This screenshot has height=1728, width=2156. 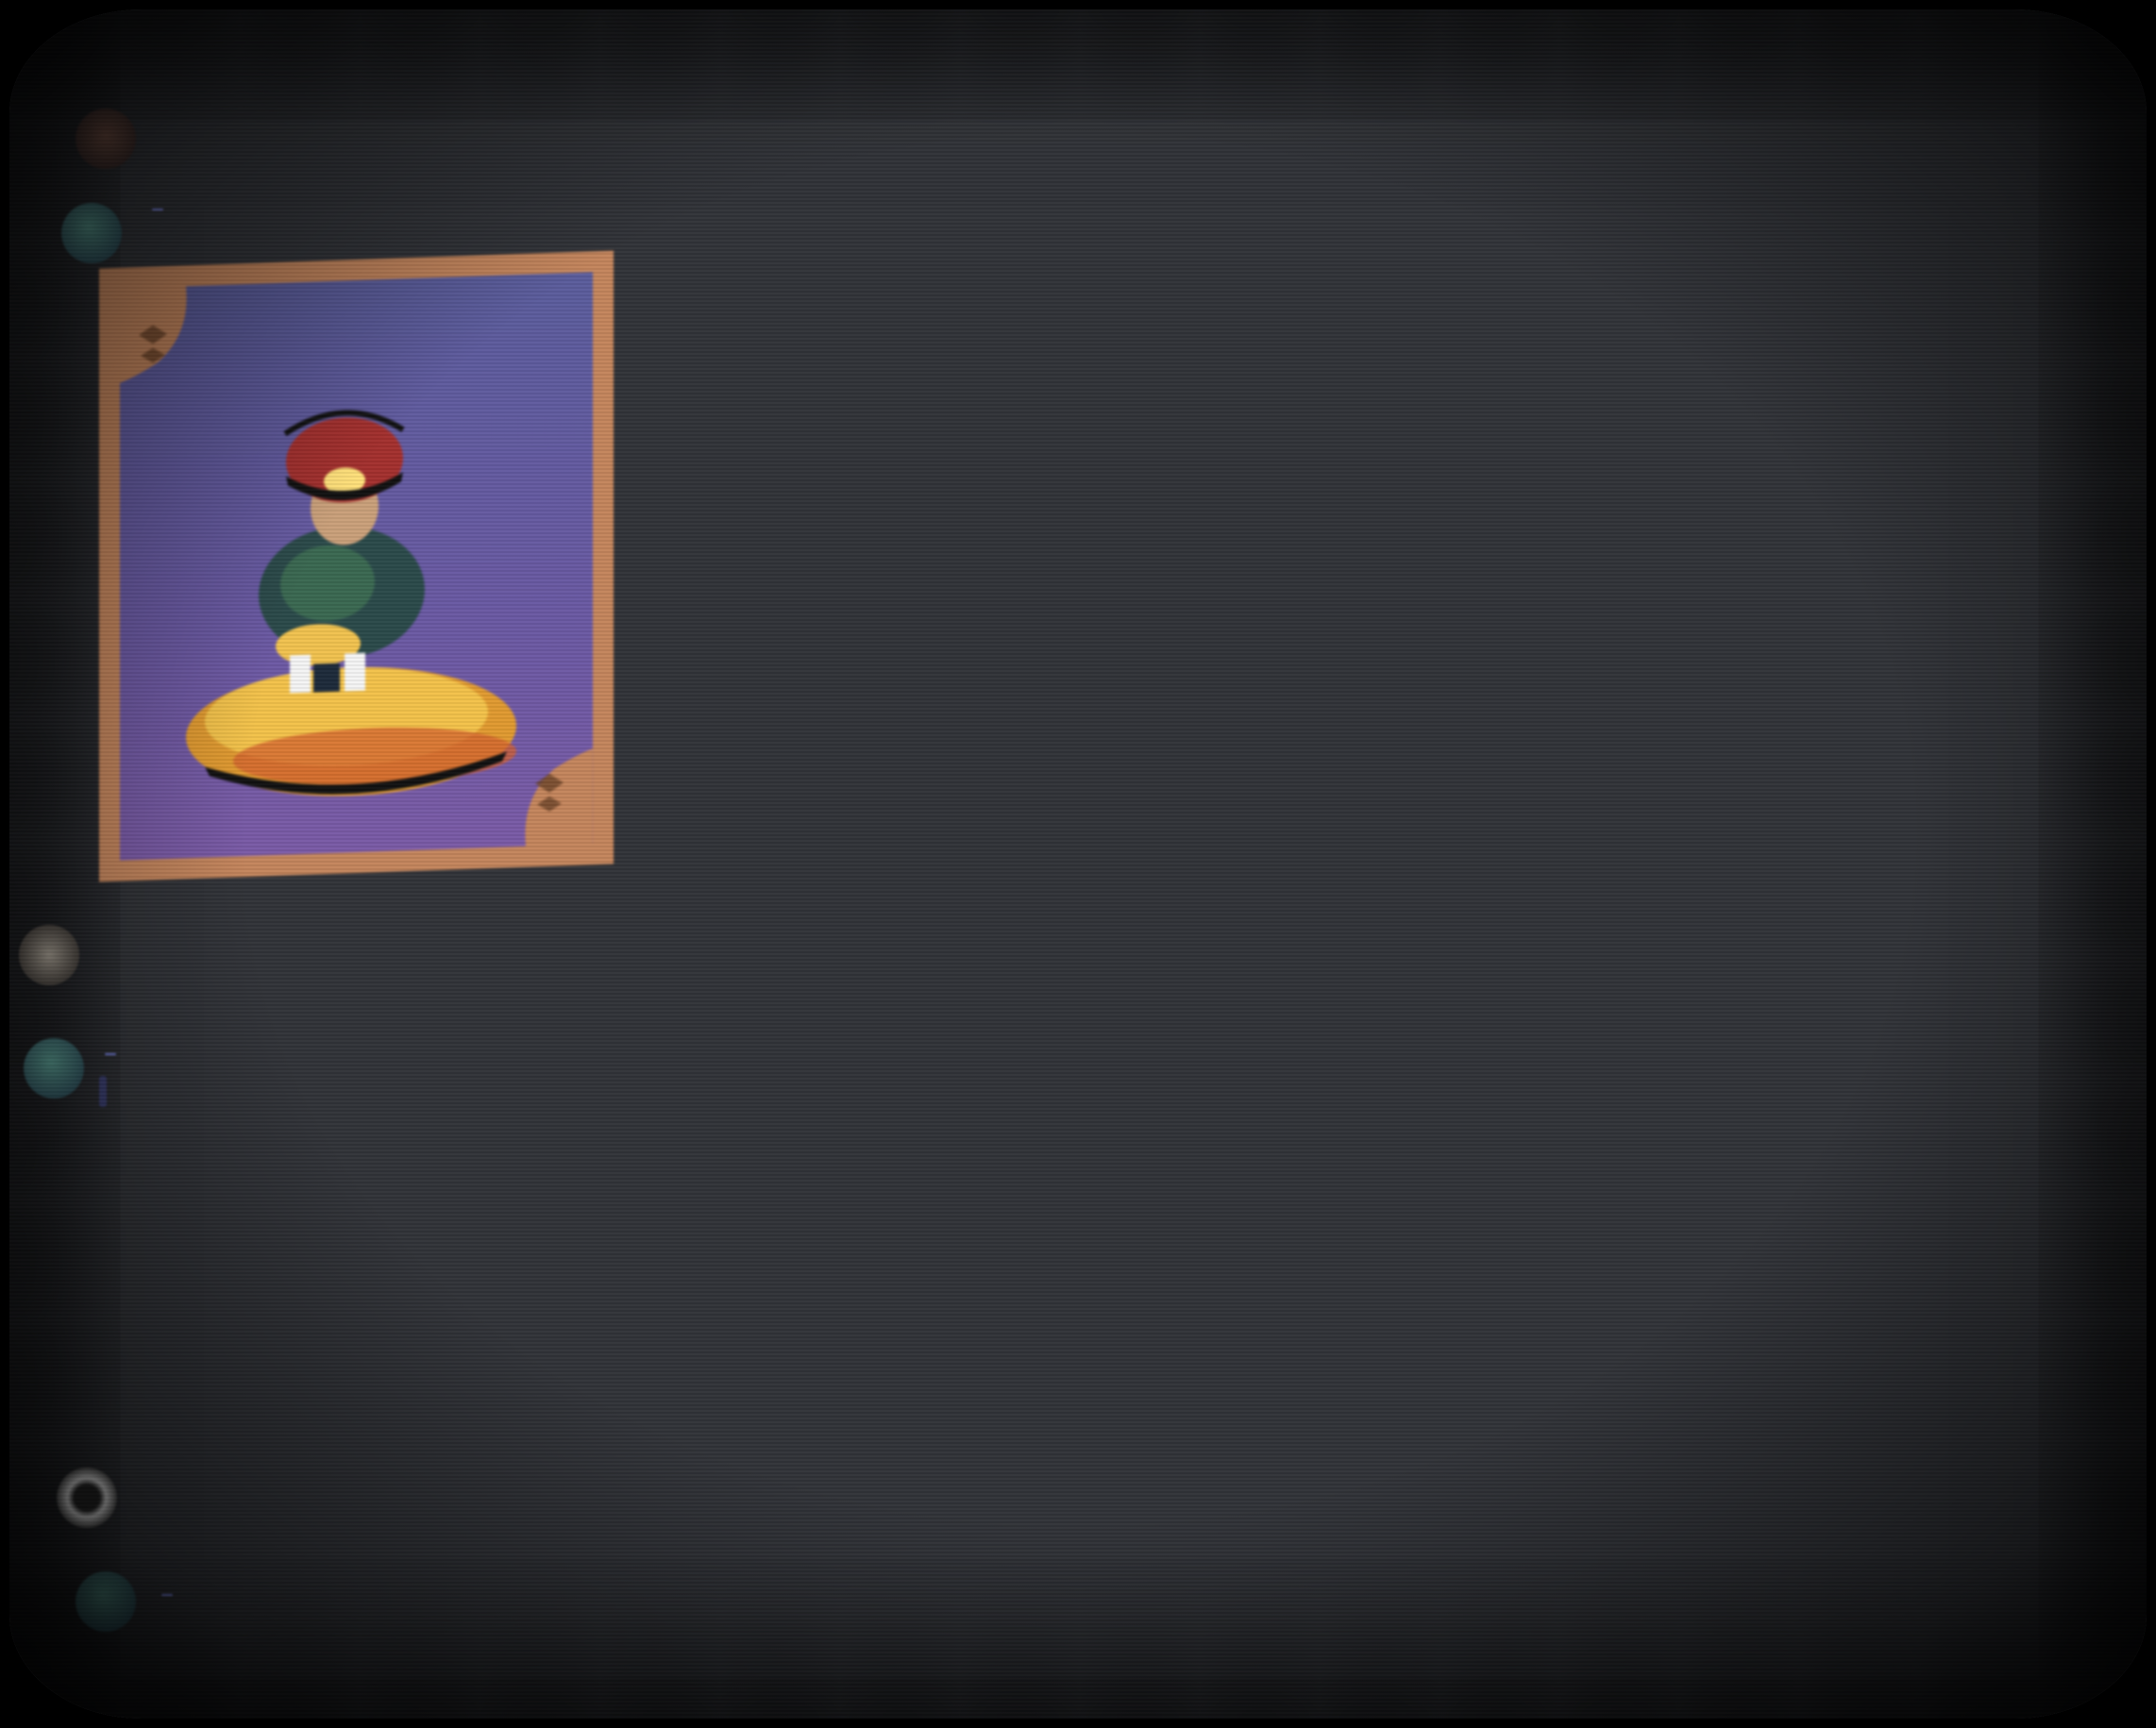 What do you see at coordinates (559, 797) in the screenshot?
I see `ornament-bottom-right` at bounding box center [559, 797].